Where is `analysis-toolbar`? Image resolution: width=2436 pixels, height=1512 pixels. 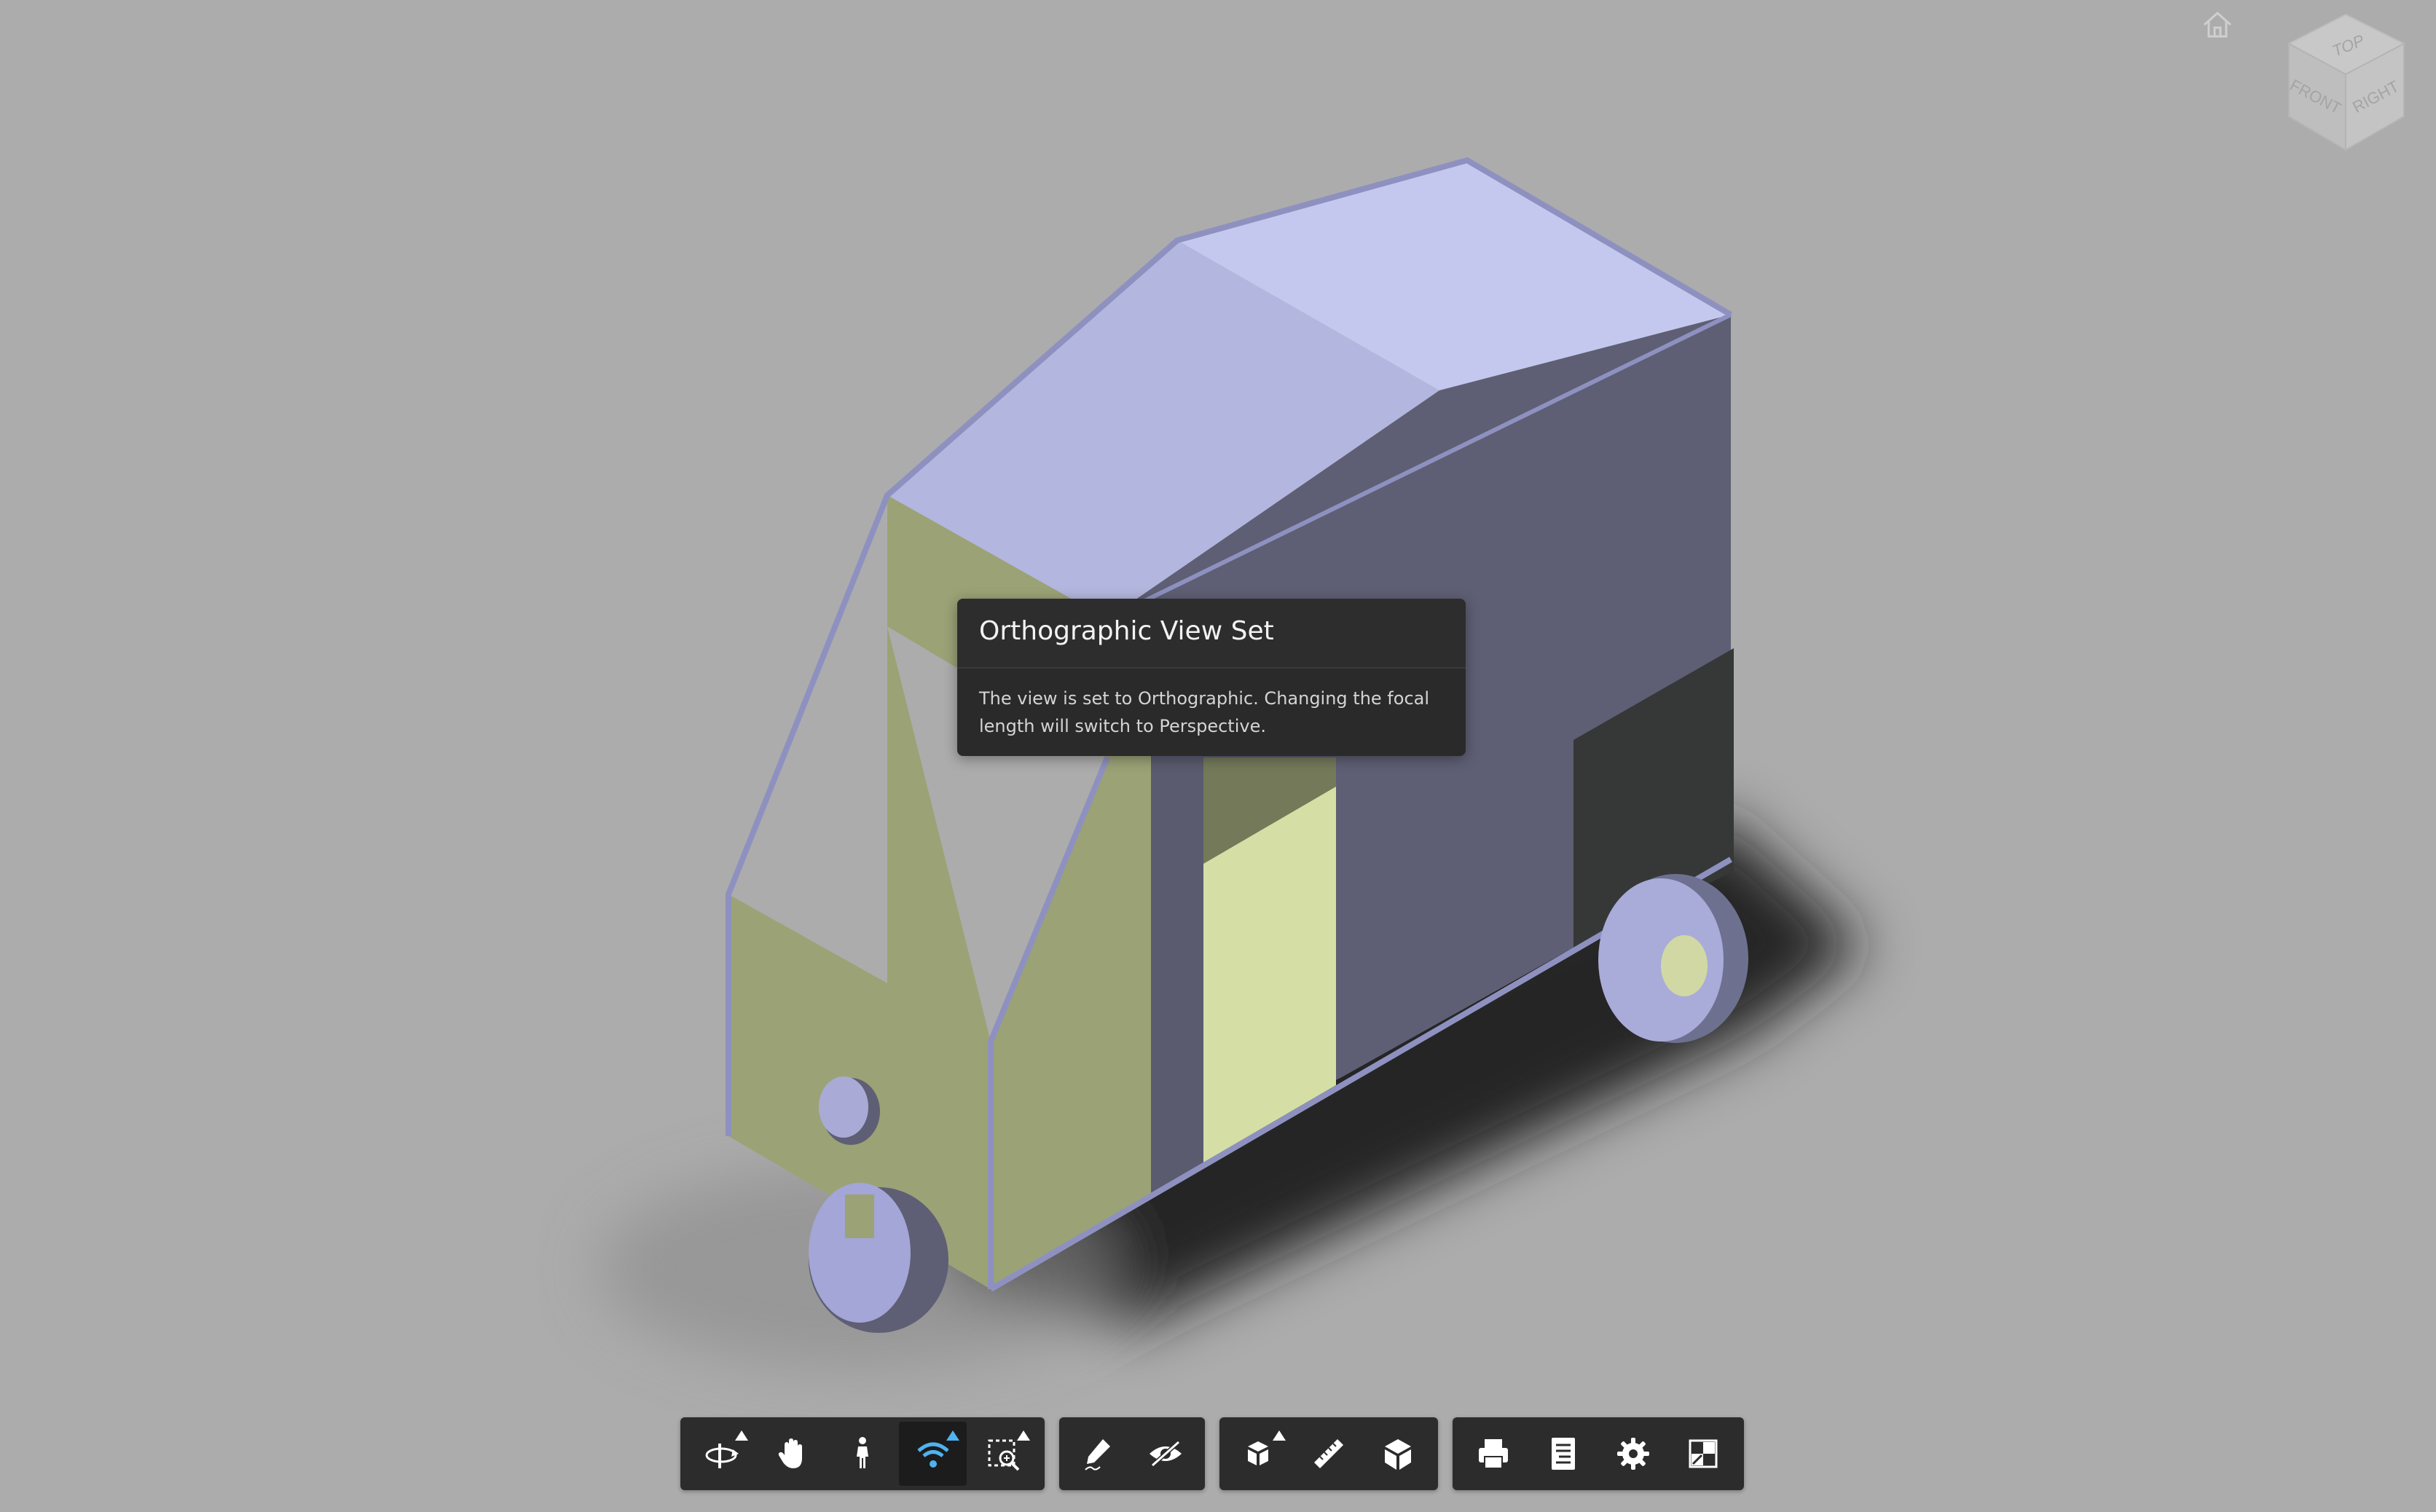
analysis-toolbar is located at coordinates (1329, 1453).